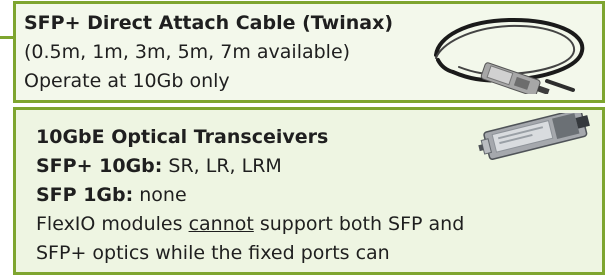 The height and width of the screenshot is (277, 608). Describe the element at coordinates (112, 224) in the screenshot. I see `flexio-prefix: FlexIO modules` at that location.